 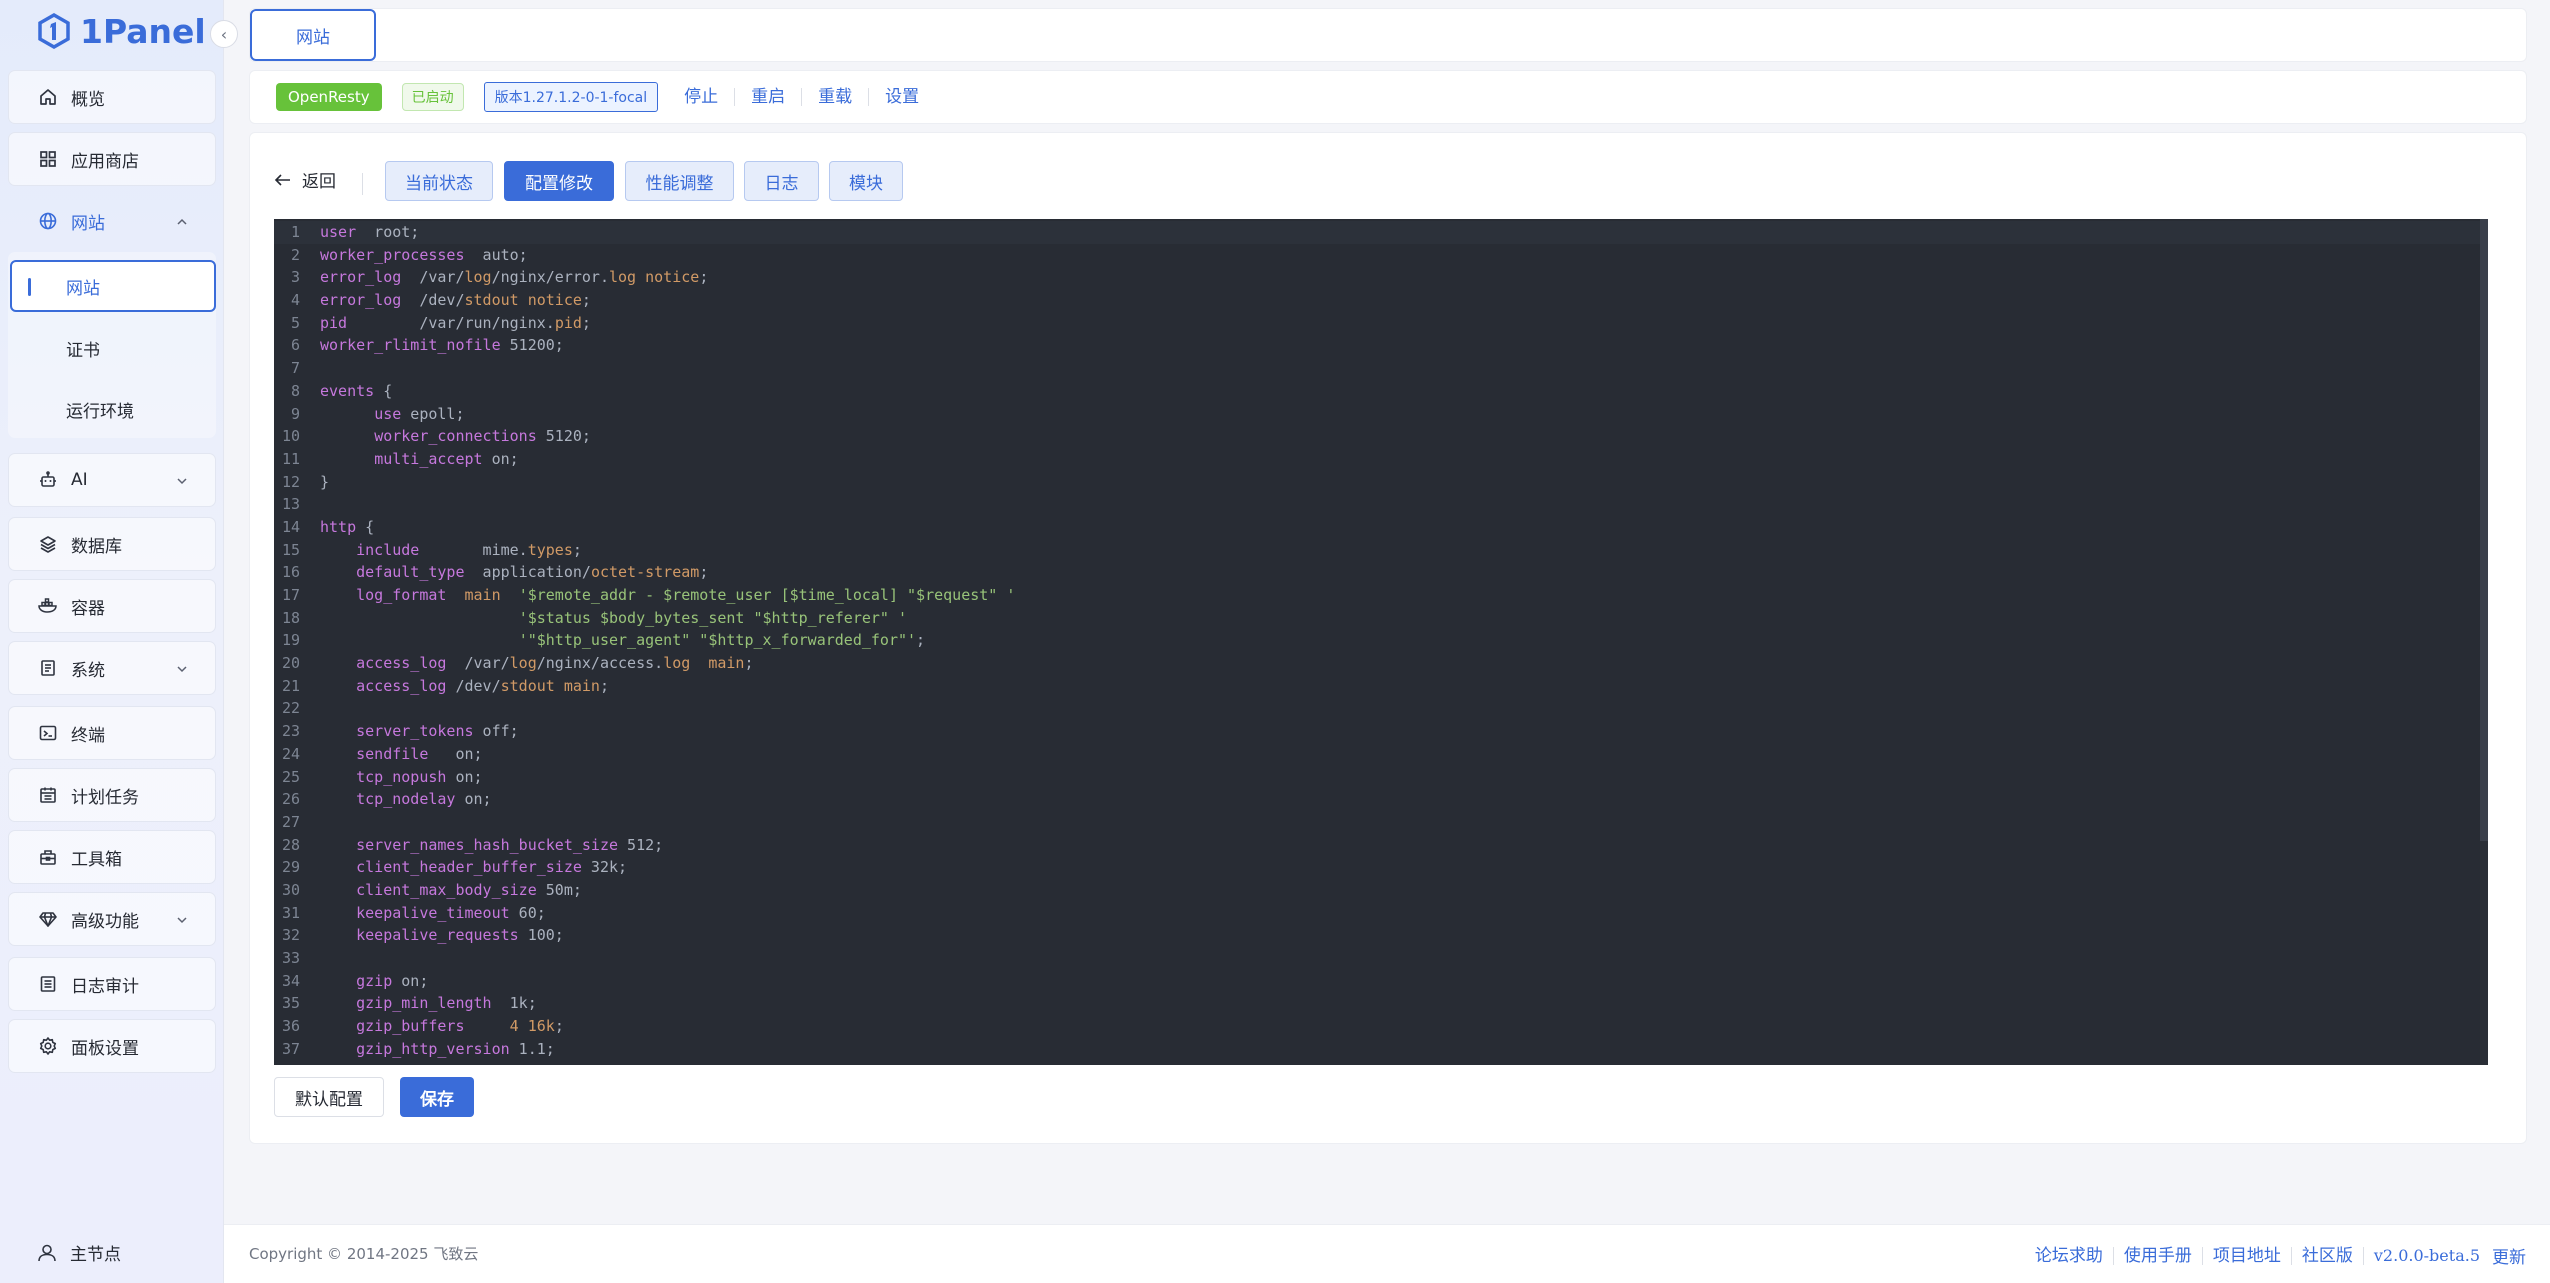 I want to click on line-number: 29, so click(x=290, y=867).